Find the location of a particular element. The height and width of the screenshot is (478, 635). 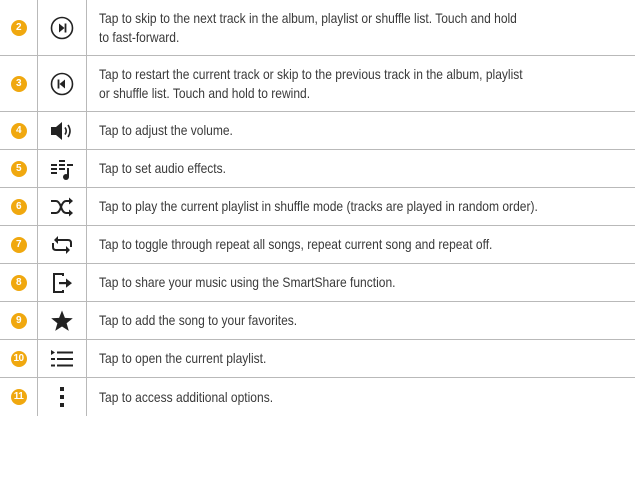

row-number-cell: 11 is located at coordinates (18, 397).